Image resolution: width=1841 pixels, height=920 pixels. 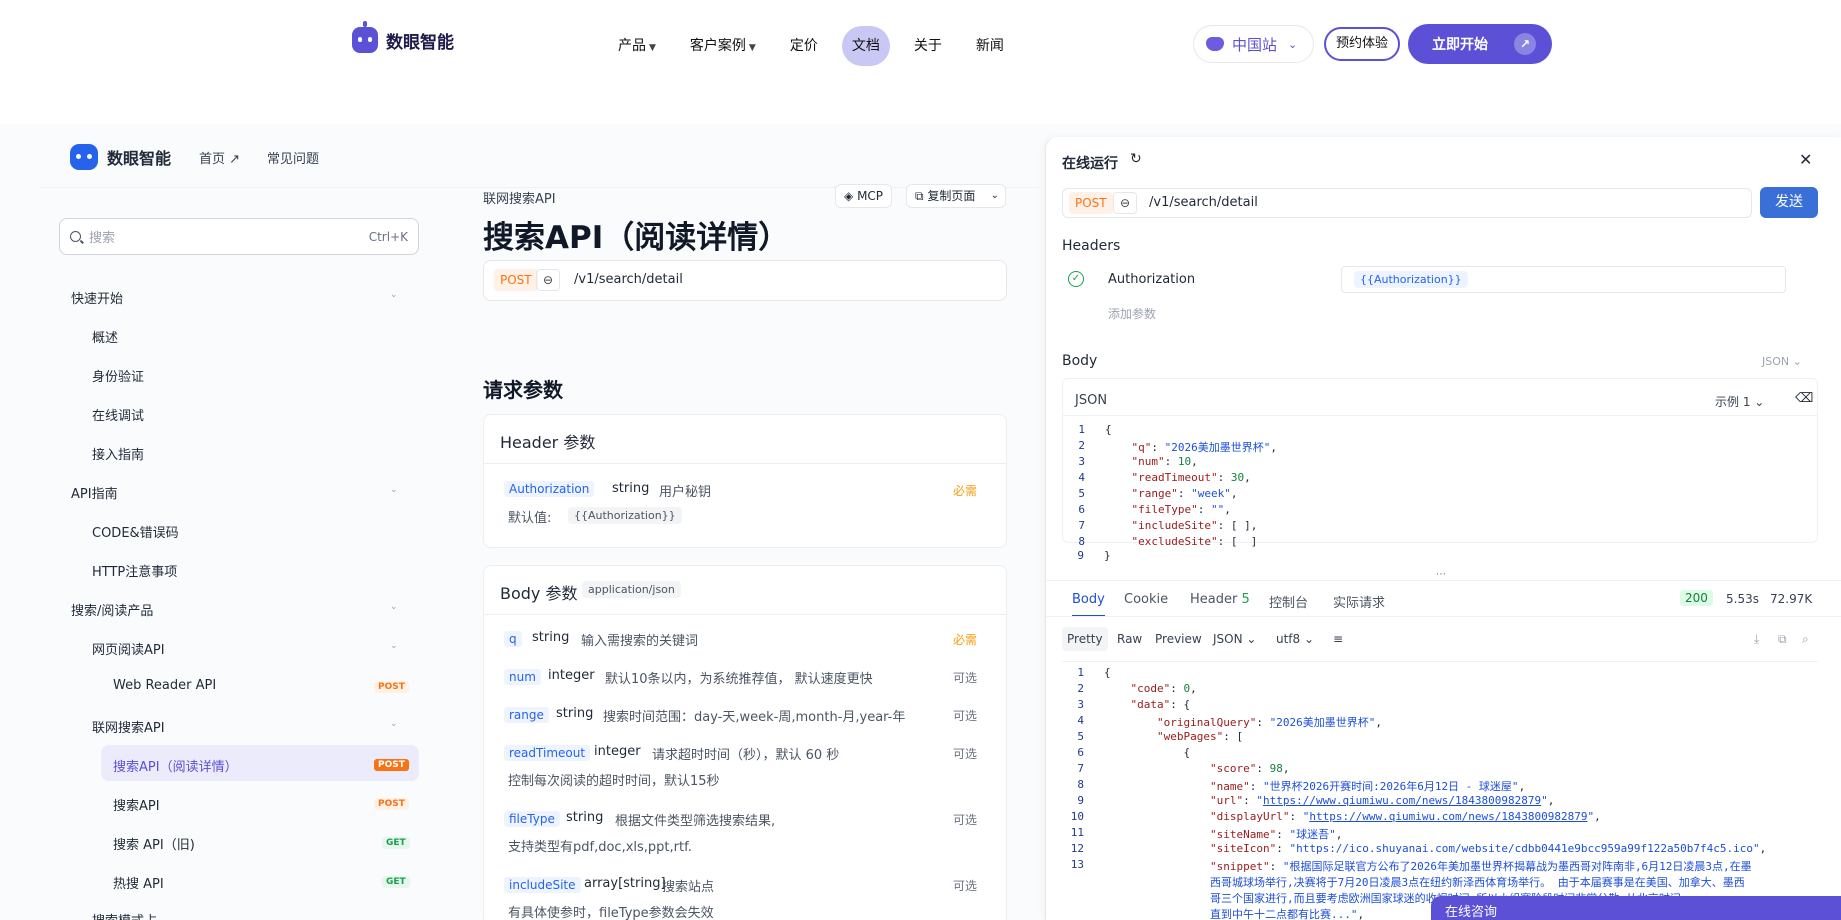 I want to click on download-icon: ⤓, so click(x=1756, y=639).